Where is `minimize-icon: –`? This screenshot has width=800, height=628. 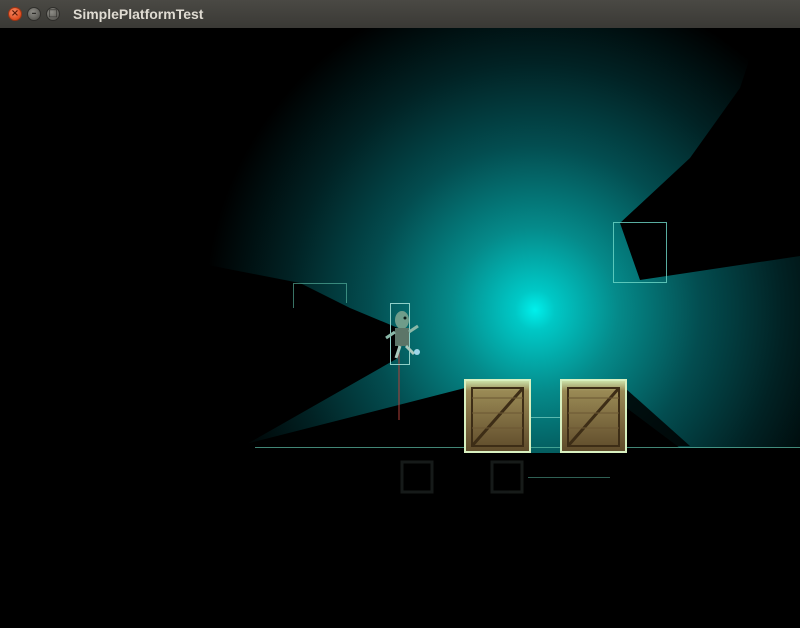 minimize-icon: – is located at coordinates (34, 13).